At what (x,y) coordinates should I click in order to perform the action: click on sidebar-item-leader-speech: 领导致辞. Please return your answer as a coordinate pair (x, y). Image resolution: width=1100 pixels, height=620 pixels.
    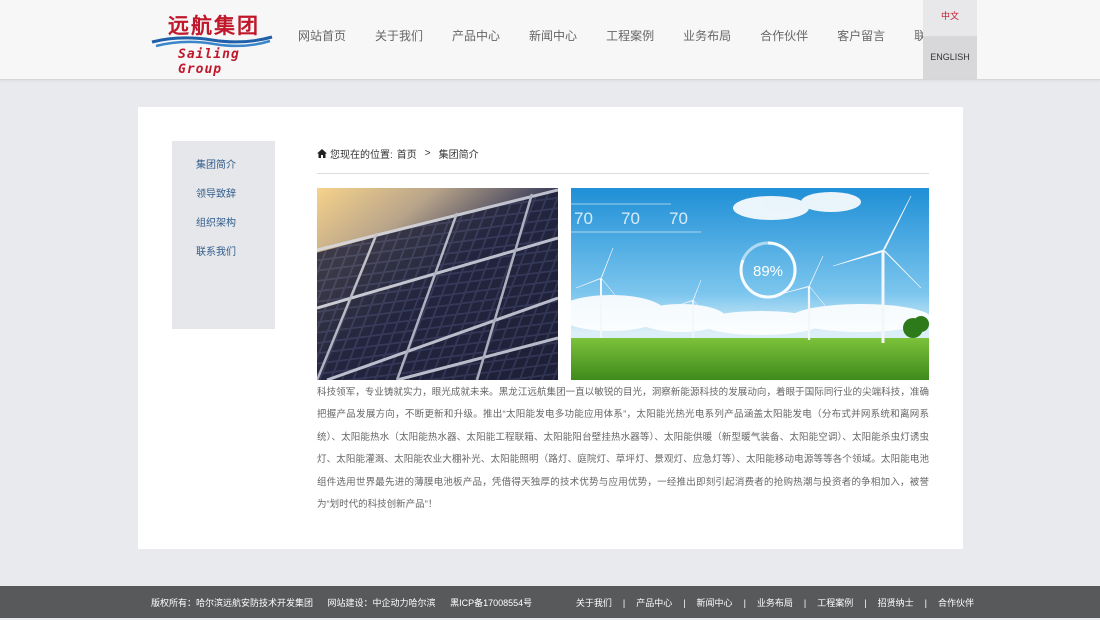
    Looking at the image, I should click on (216, 192).